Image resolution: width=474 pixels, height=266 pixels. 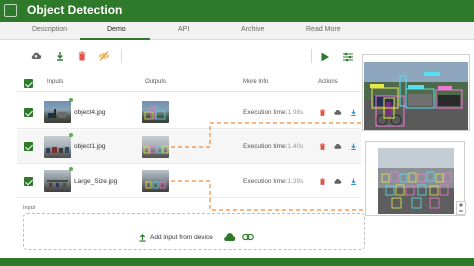 I want to click on bottom-bar, so click(x=237, y=262).